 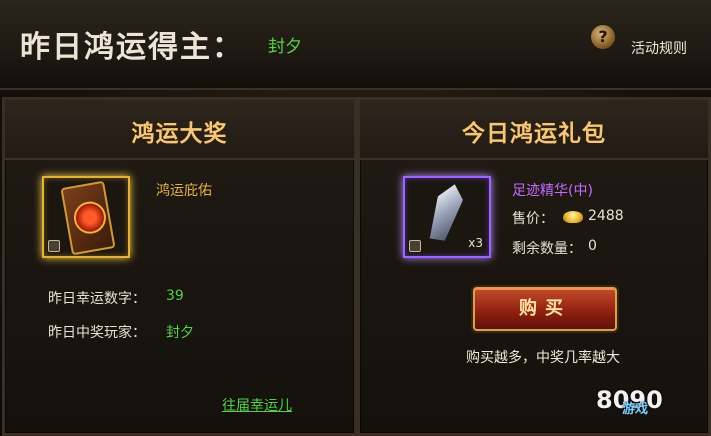 What do you see at coordinates (545, 309) in the screenshot?
I see `buy-button: 购买` at bounding box center [545, 309].